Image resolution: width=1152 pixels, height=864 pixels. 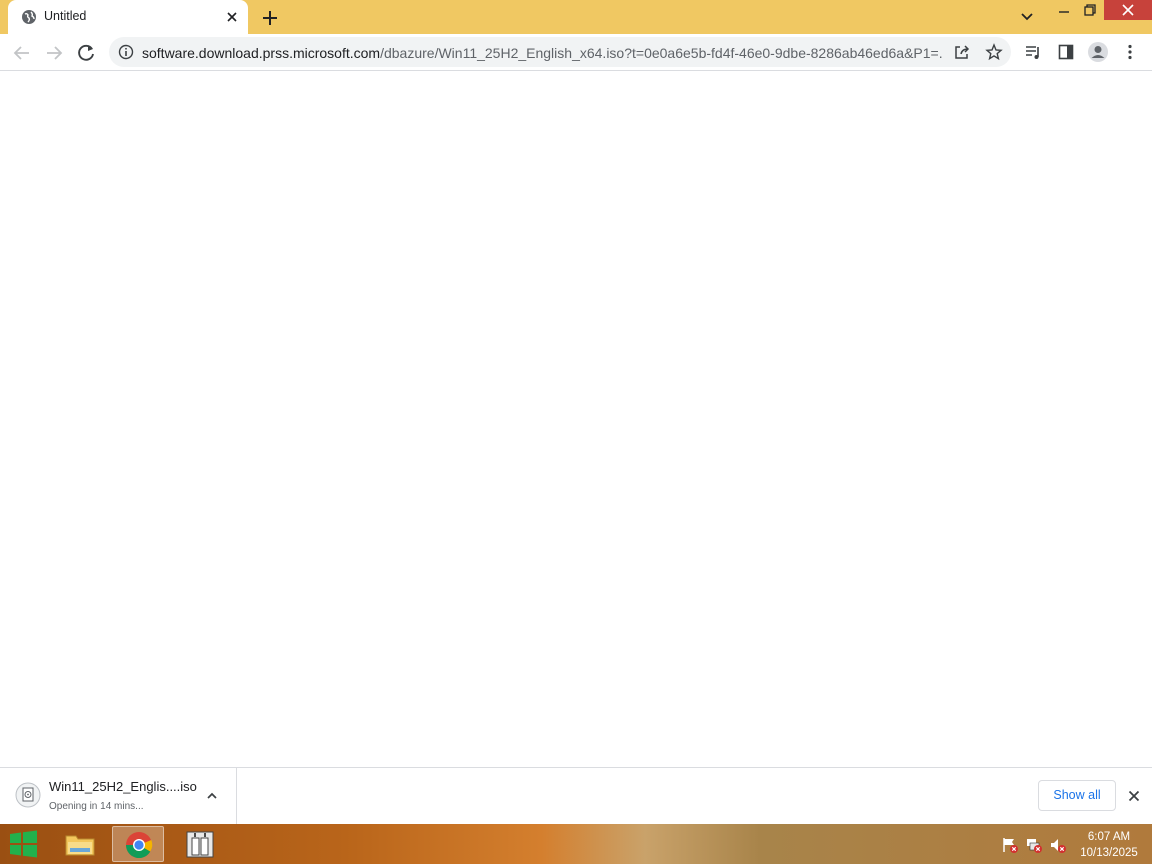 What do you see at coordinates (1034, 845) in the screenshot?
I see `network-icon` at bounding box center [1034, 845].